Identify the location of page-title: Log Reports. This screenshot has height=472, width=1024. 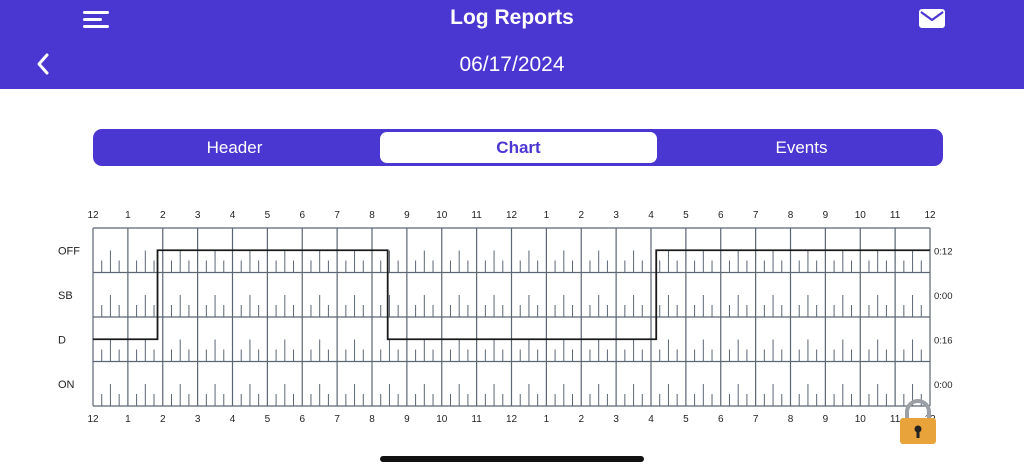
(512, 17).